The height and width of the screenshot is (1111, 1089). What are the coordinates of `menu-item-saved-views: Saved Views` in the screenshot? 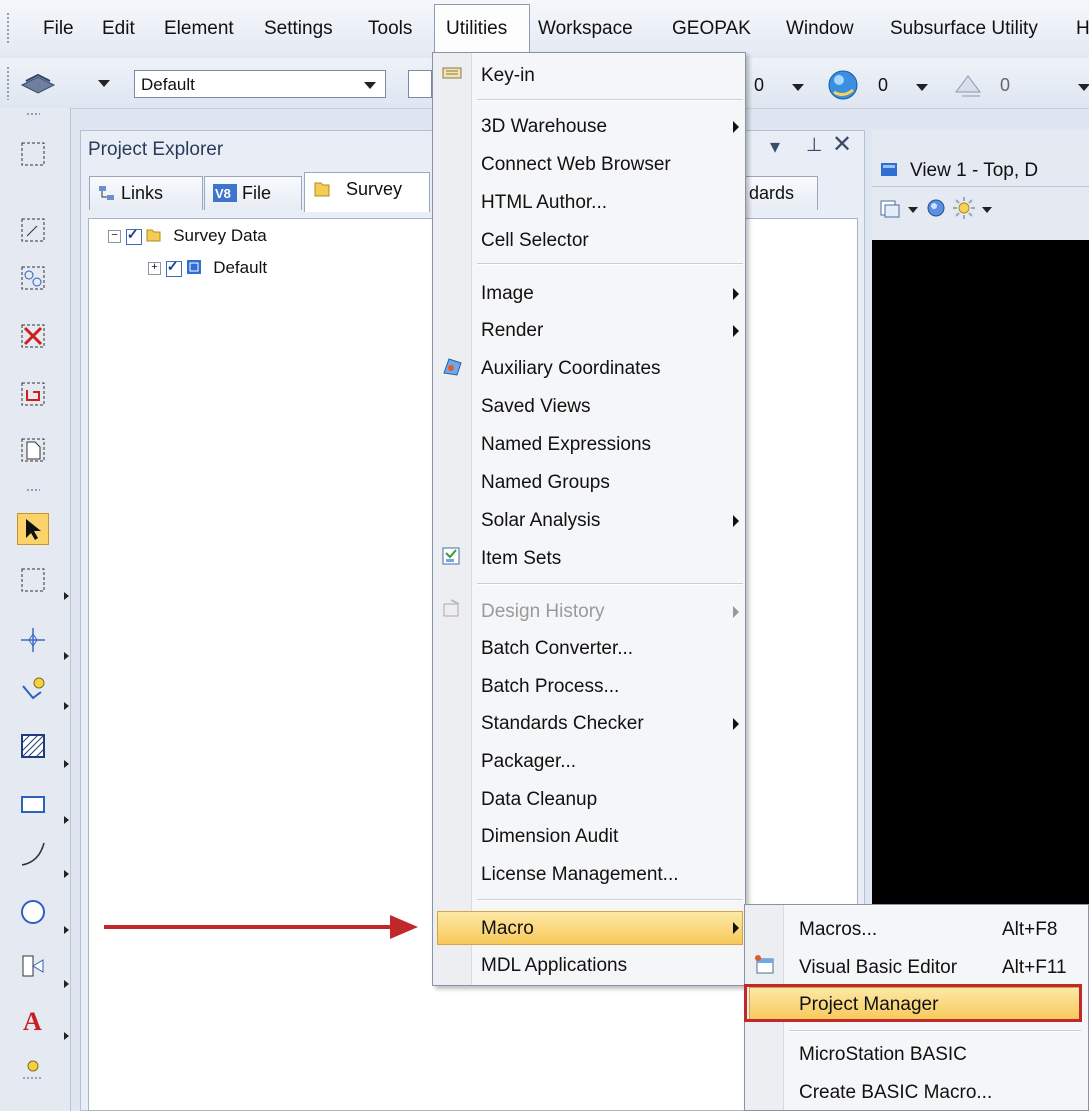 It's located at (536, 407).